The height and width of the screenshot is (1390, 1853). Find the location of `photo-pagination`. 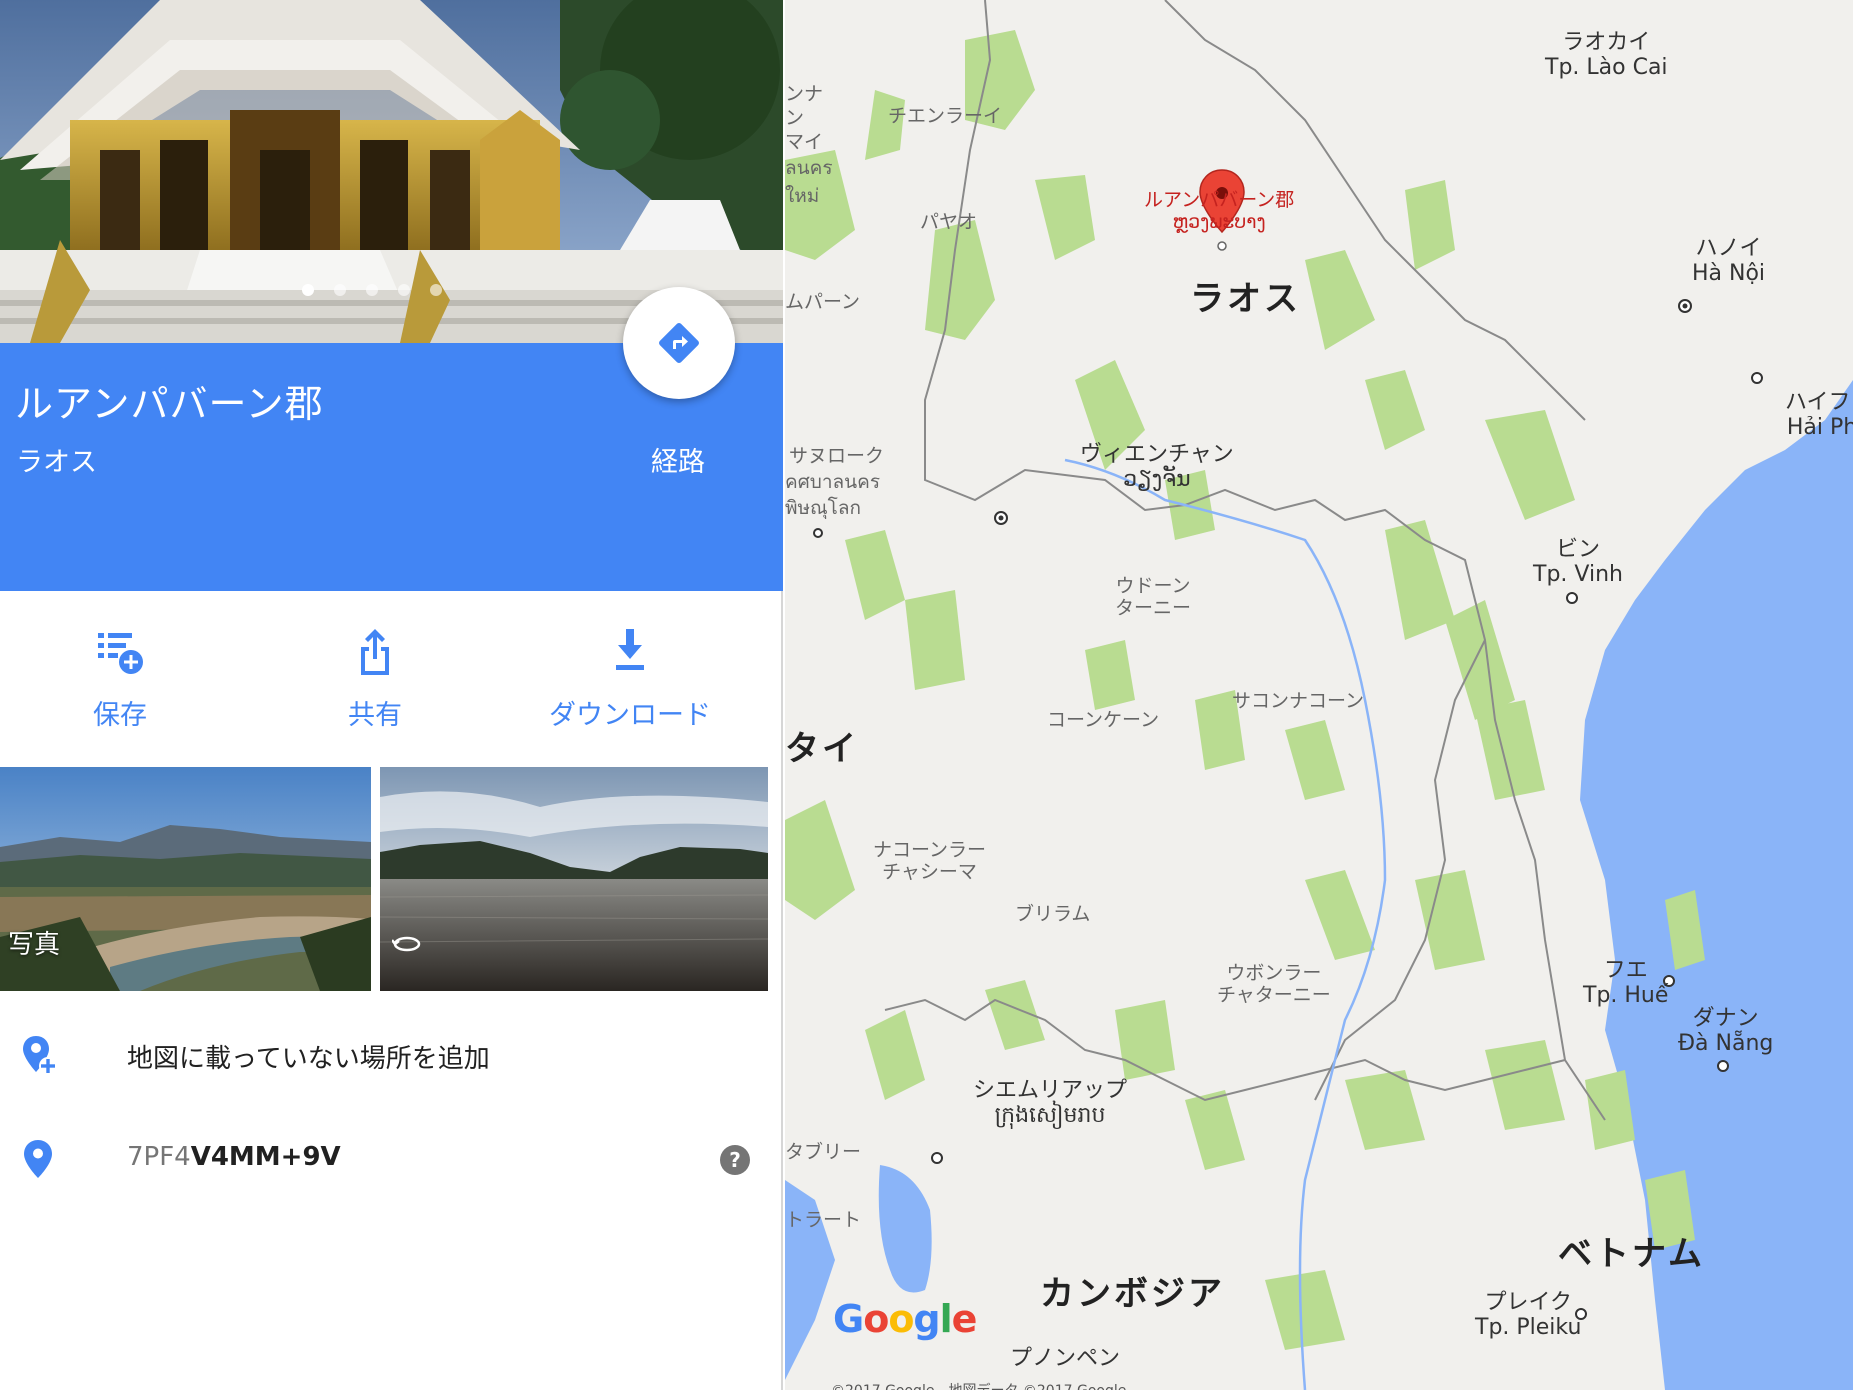

photo-pagination is located at coordinates (372, 290).